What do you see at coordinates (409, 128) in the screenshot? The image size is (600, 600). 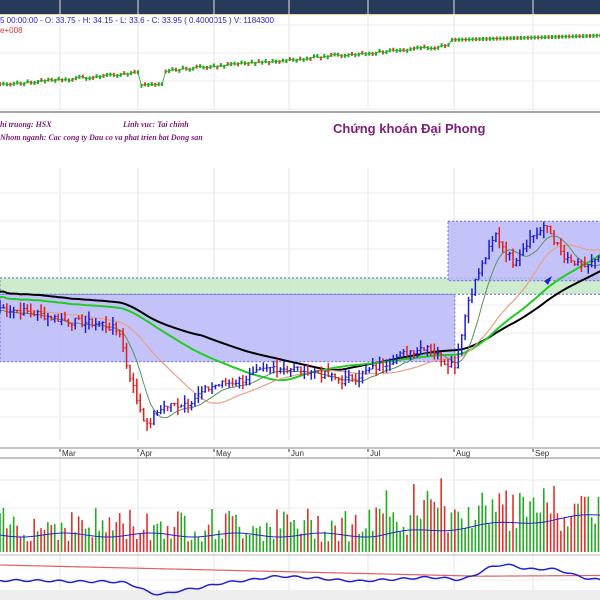 I see `chart-title: Chứng khoán Đại Phong` at bounding box center [409, 128].